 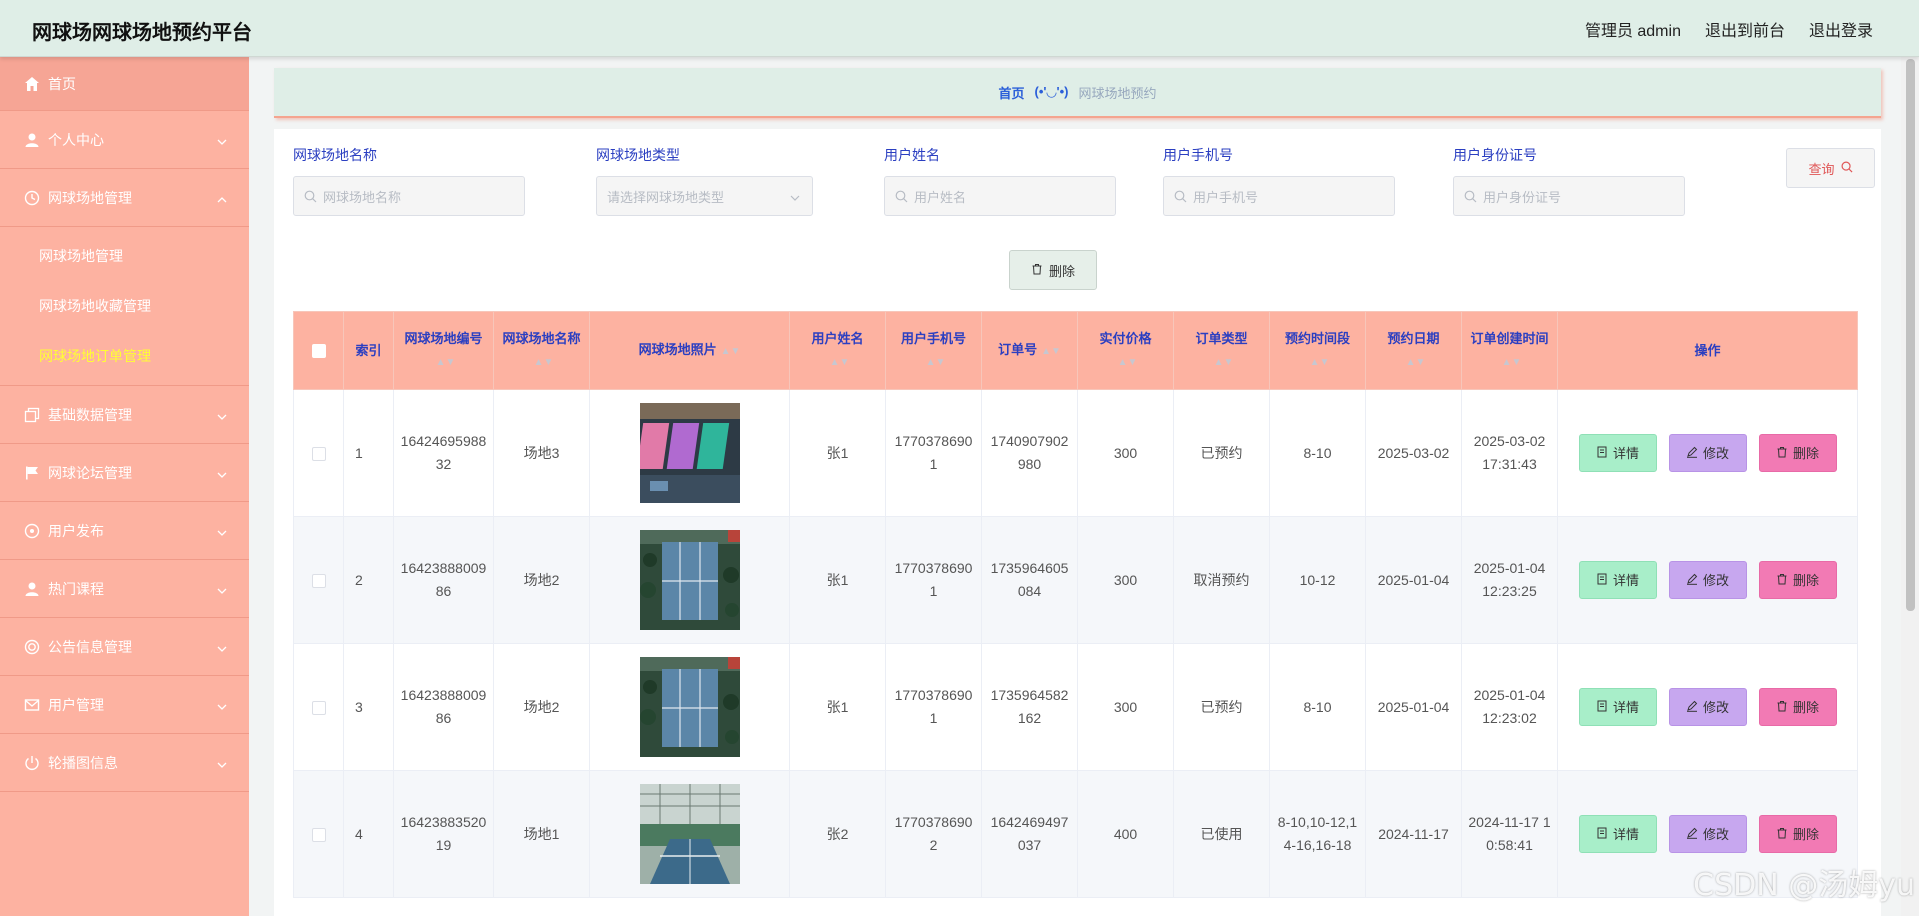 What do you see at coordinates (90, 414) in the screenshot?
I see `sidebar-item-label: 基础数据管理` at bounding box center [90, 414].